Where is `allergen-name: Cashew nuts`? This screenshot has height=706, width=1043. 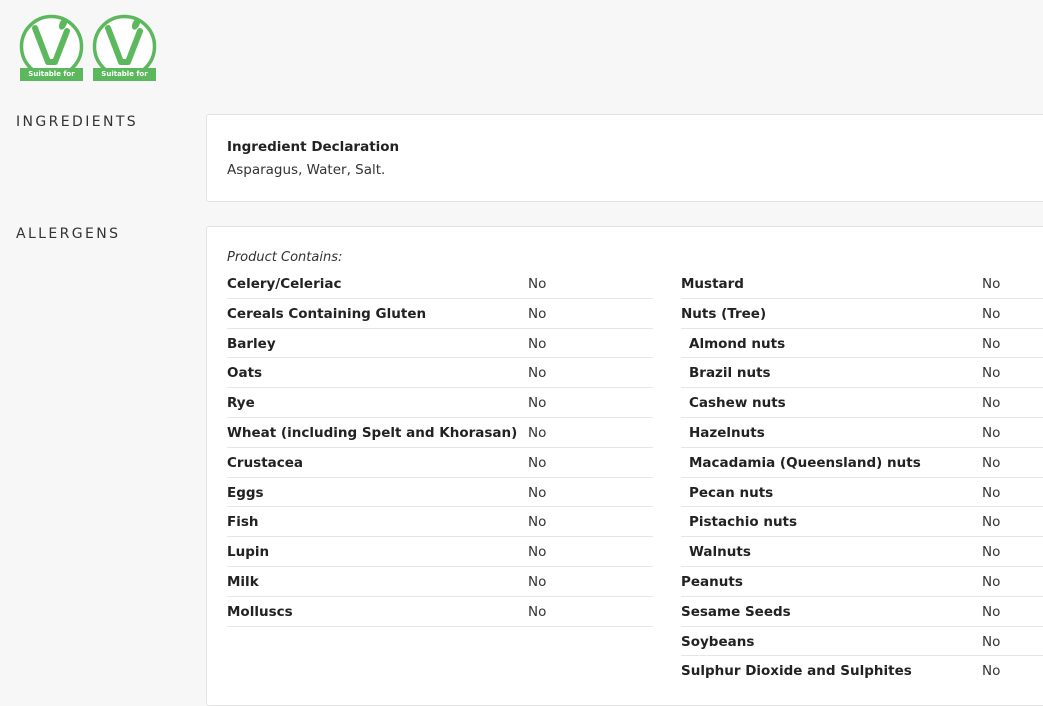
allergen-name: Cashew nuts is located at coordinates (737, 403).